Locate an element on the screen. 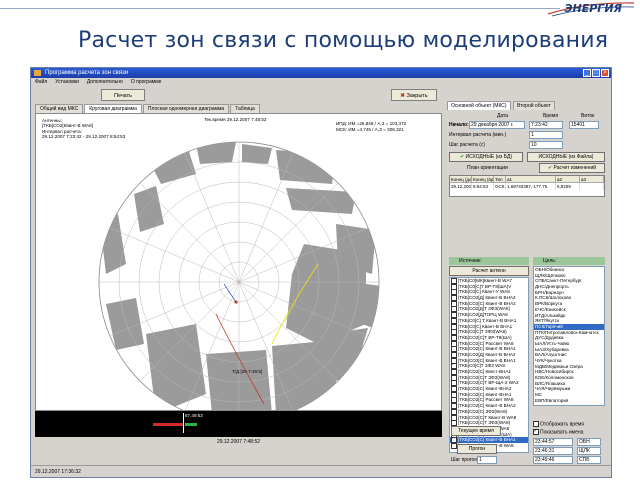  sources-header: Источник: is located at coordinates (489, 261).